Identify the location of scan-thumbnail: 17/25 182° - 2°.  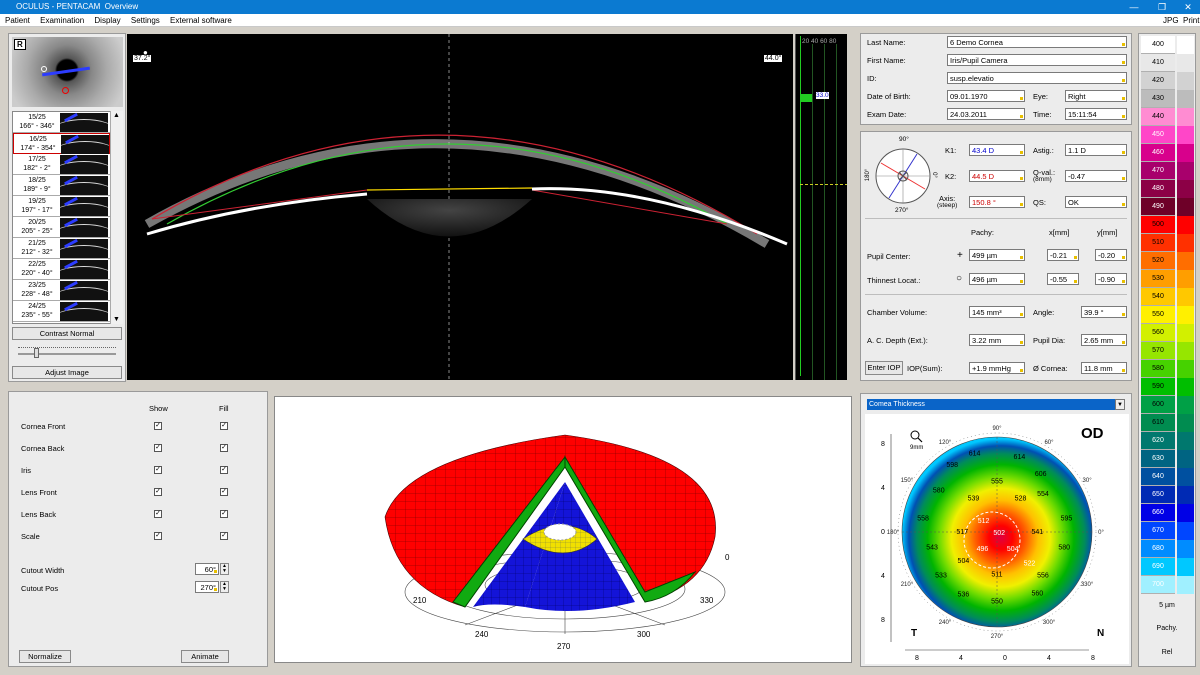
(61, 164).